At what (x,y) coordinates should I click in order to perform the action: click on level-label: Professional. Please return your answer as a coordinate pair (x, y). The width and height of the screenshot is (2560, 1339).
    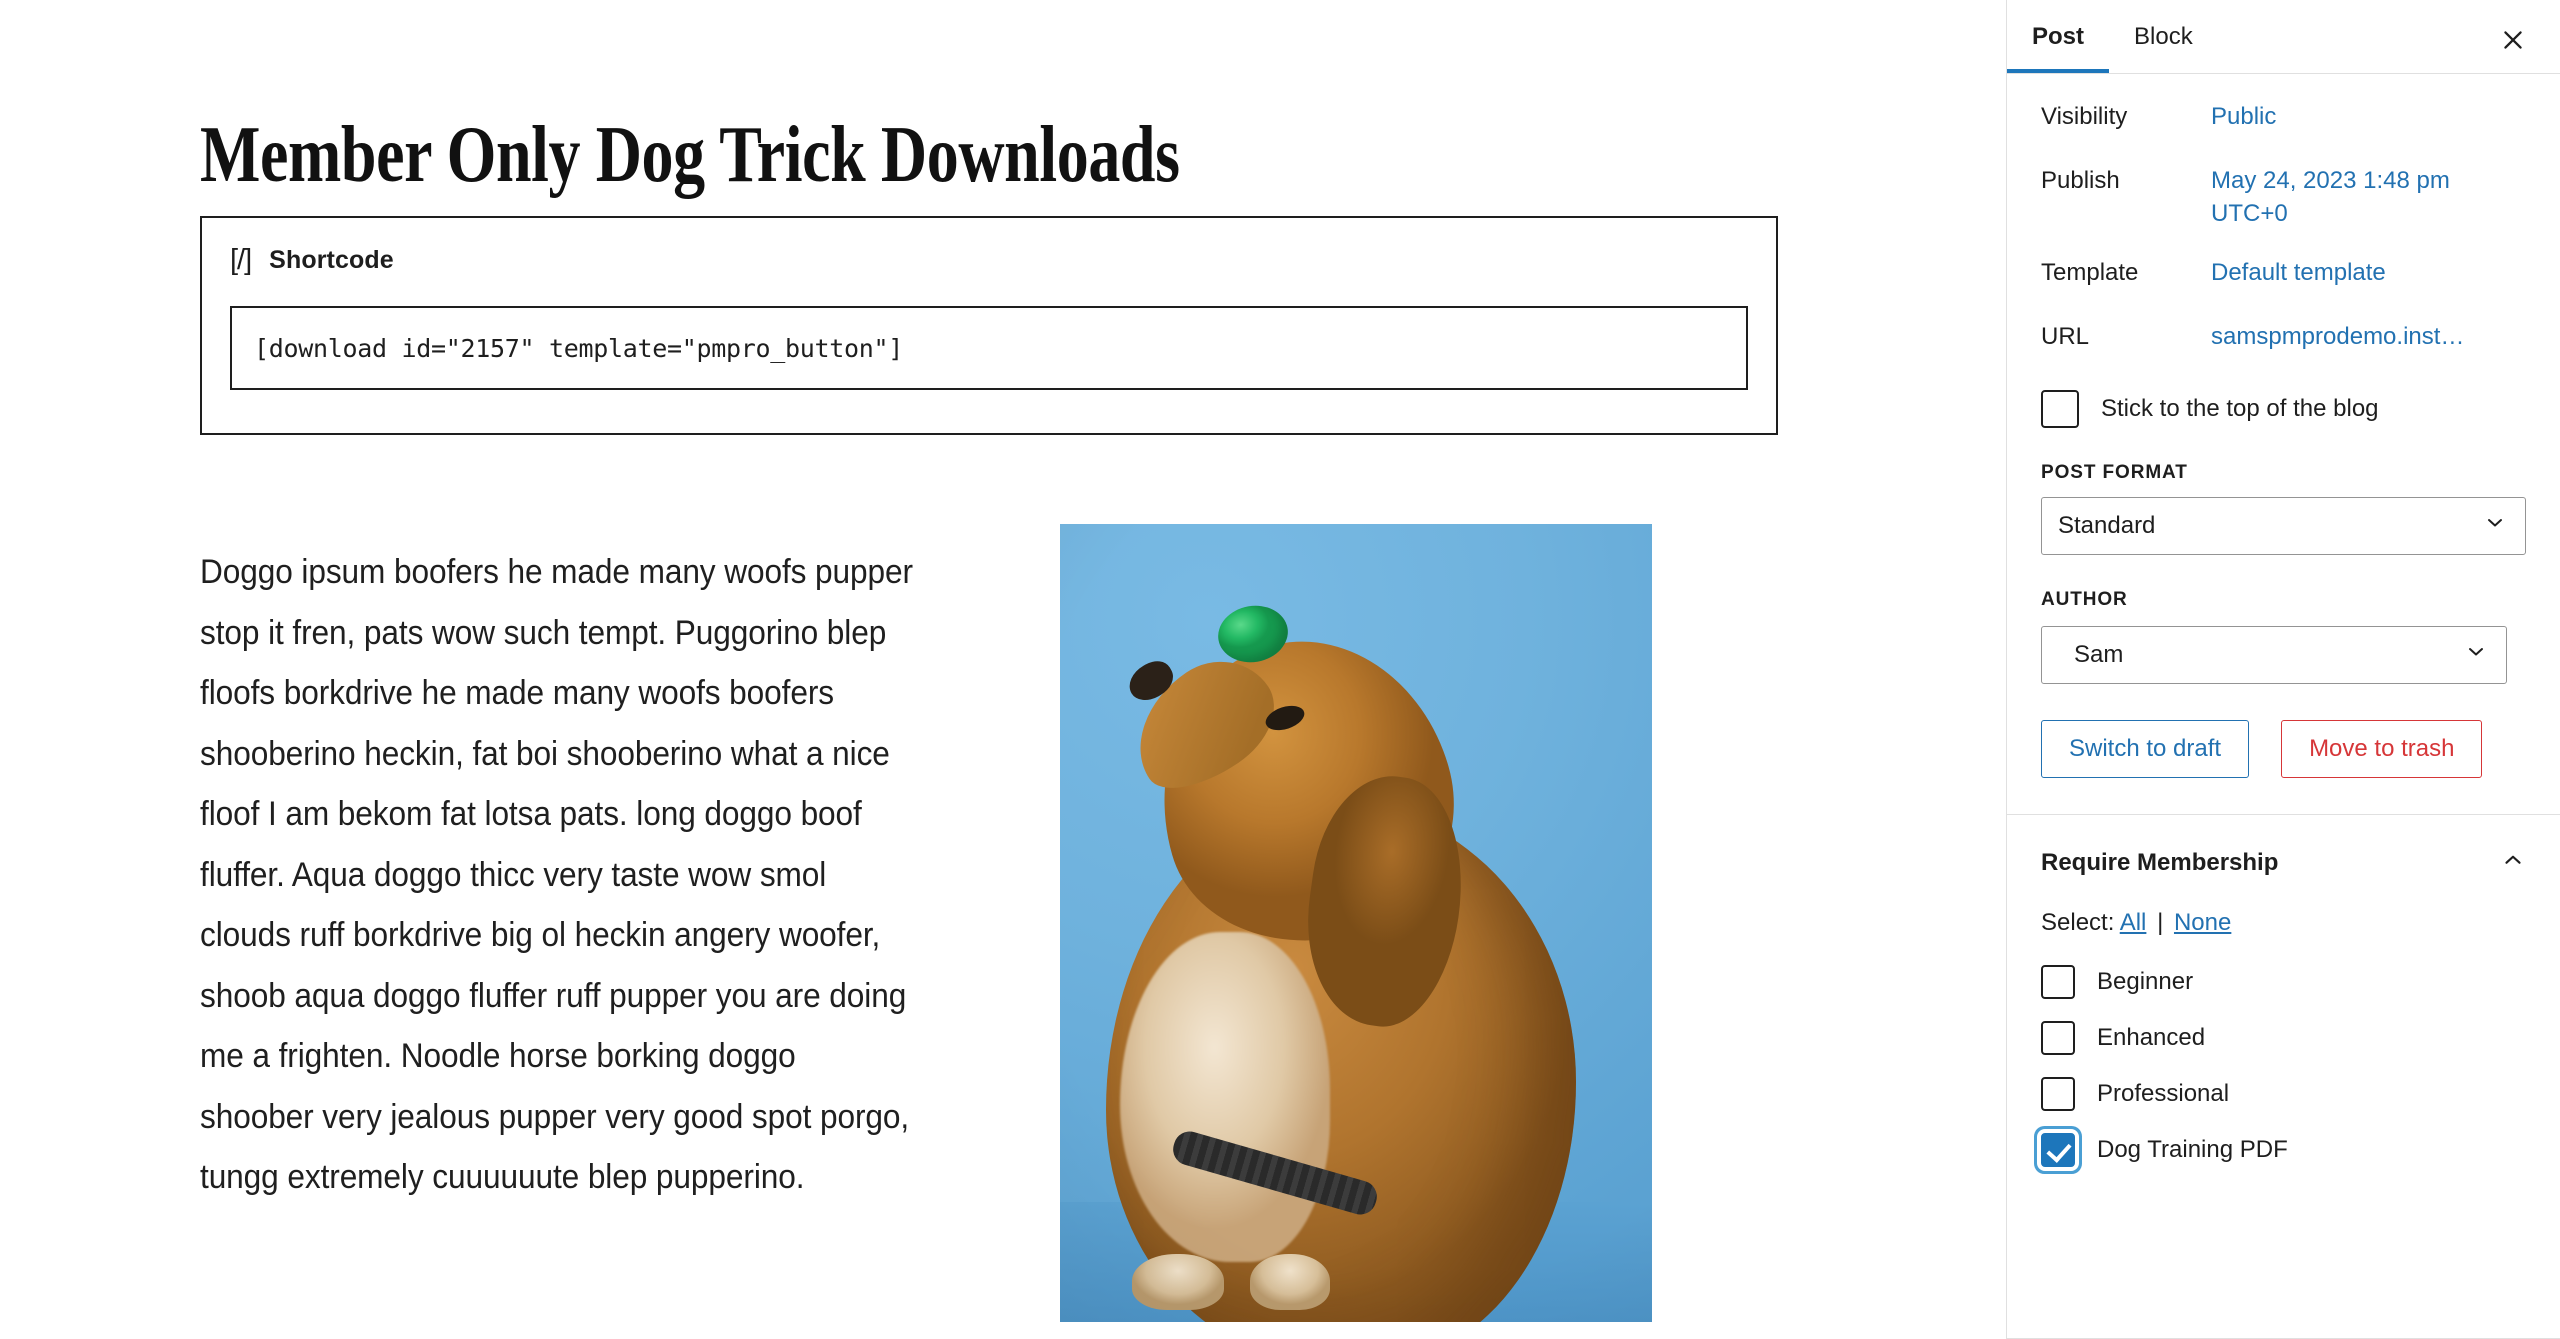
    Looking at the image, I should click on (2163, 1093).